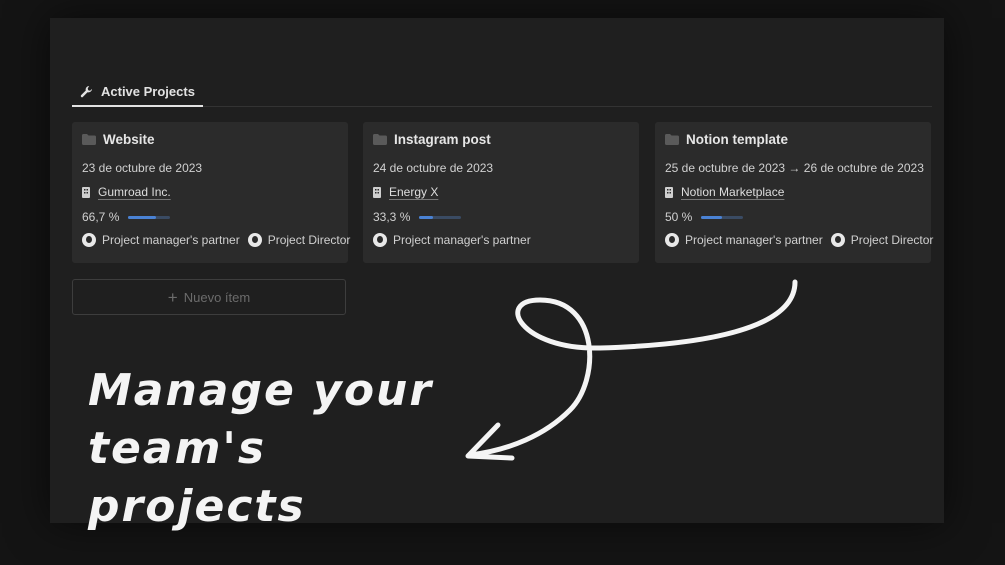  I want to click on project-title: Website, so click(129, 139).